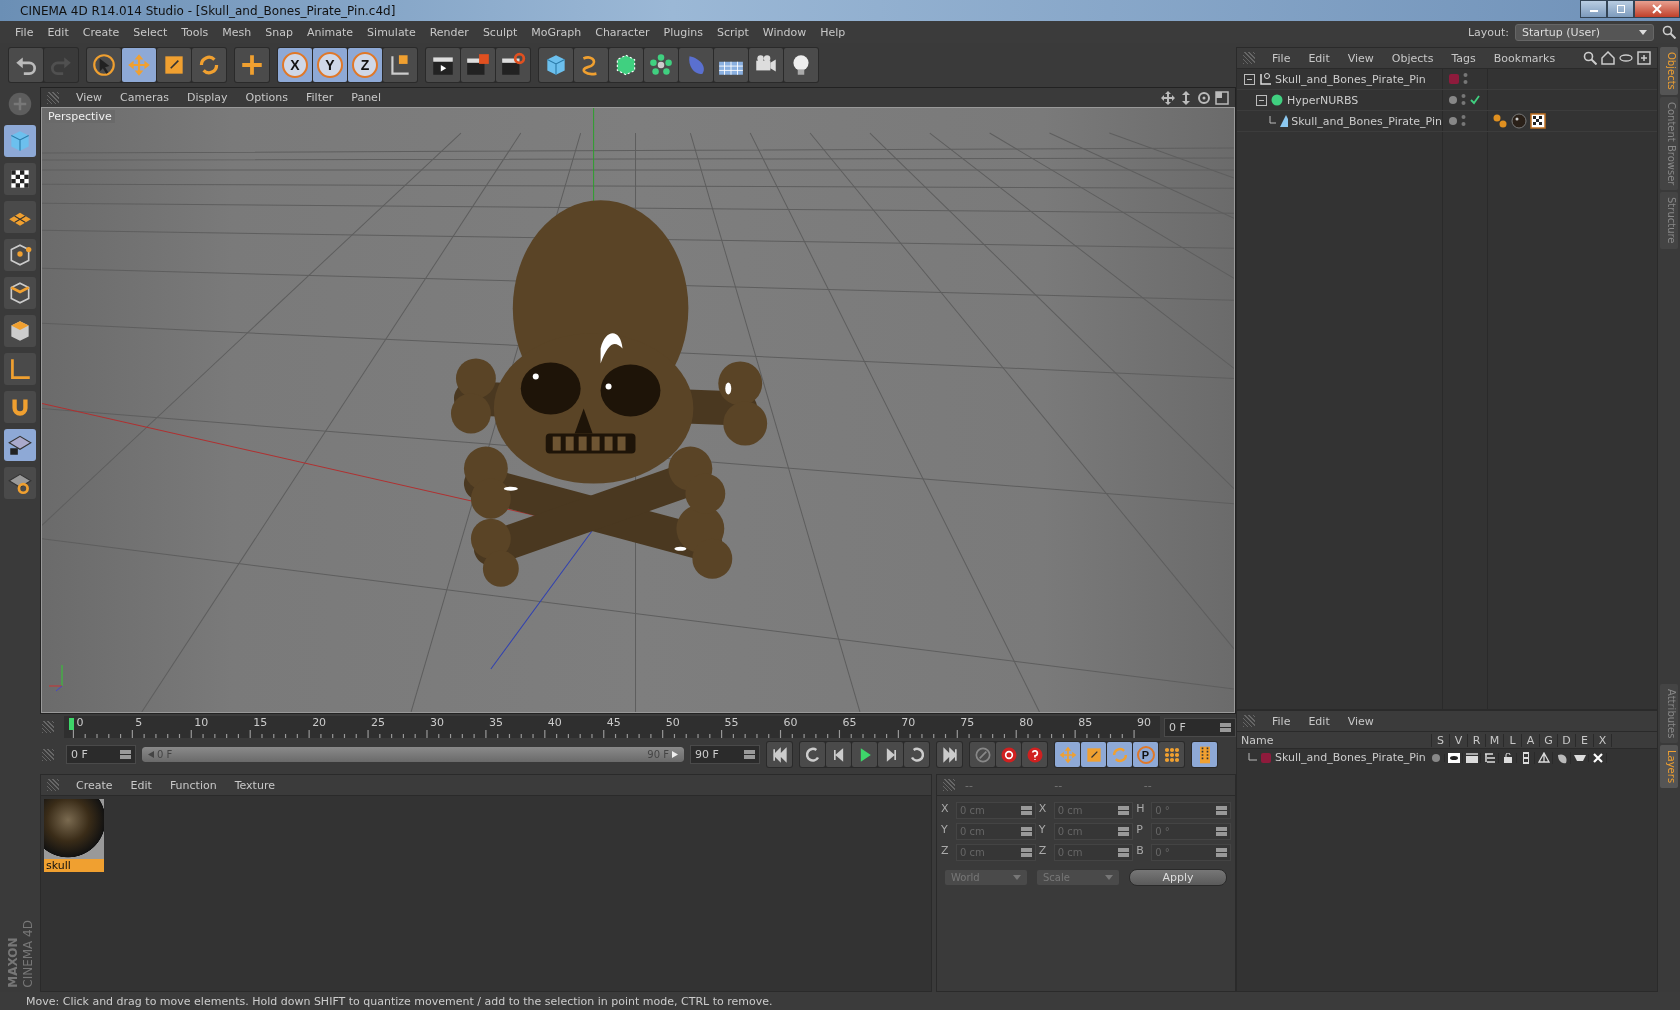 Image resolution: width=1680 pixels, height=1010 pixels. Describe the element at coordinates (24, 32) in the screenshot. I see `menu-item: File` at that location.